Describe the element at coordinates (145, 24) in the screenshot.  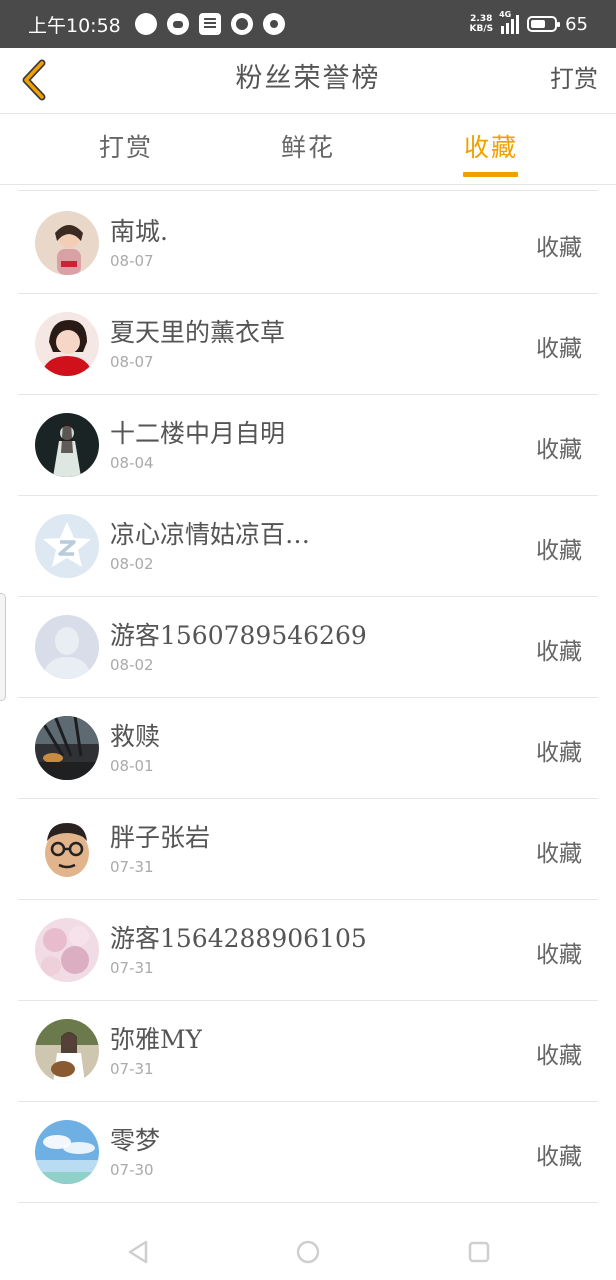
I see `bubble-icon` at that location.